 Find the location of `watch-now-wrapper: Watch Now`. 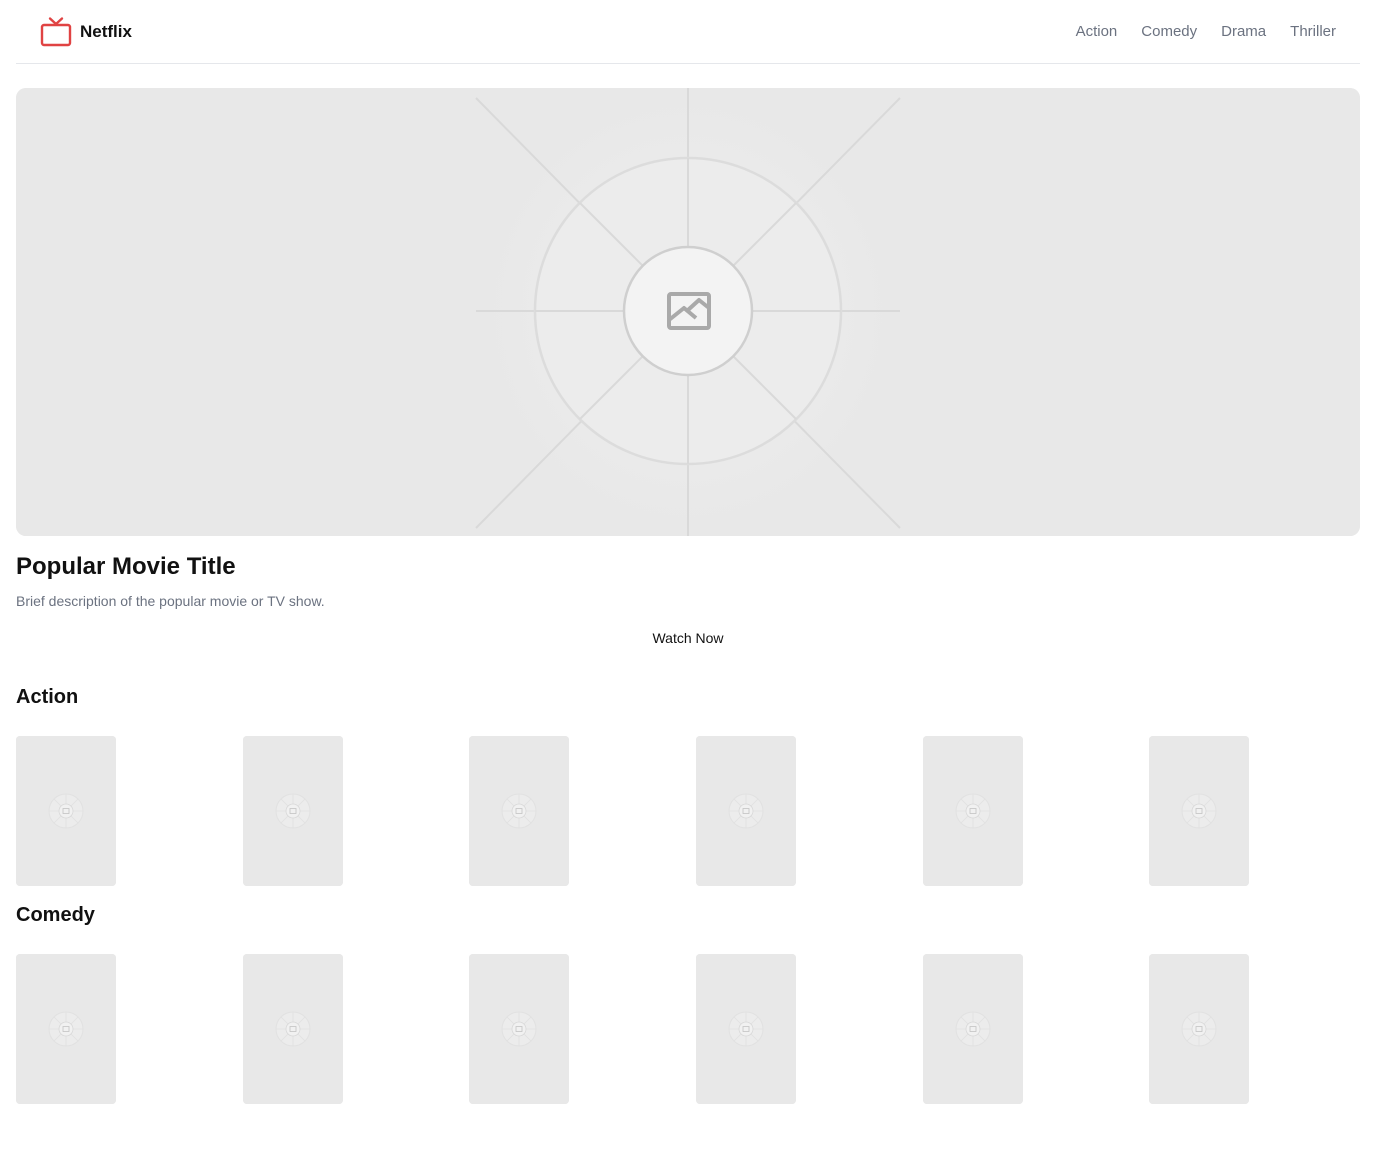

watch-now-wrapper: Watch Now is located at coordinates (688, 639).